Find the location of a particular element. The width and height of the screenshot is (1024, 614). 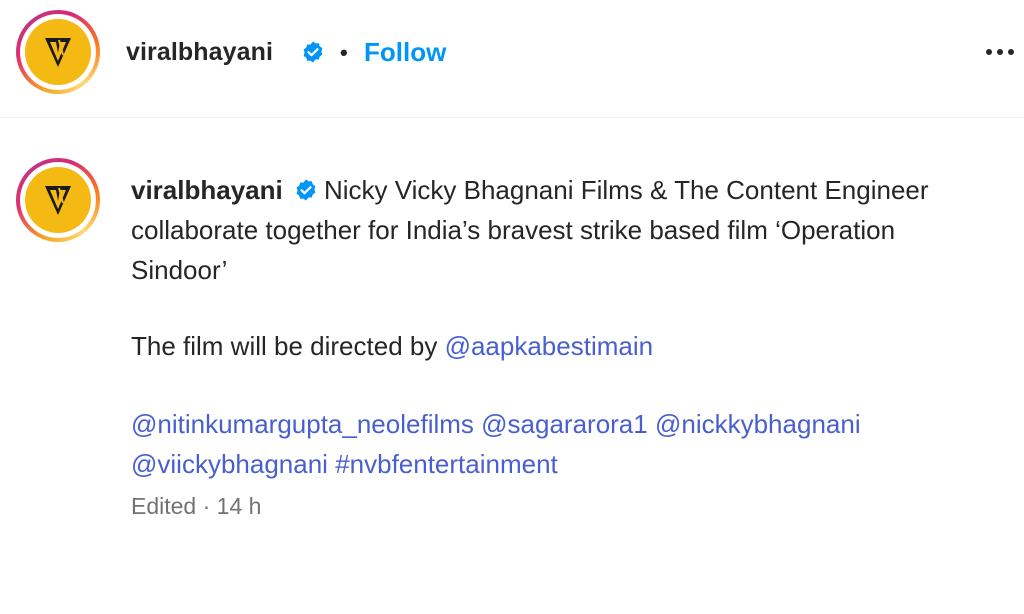

director-mention-link: @aapkabestimain is located at coordinates (549, 346).